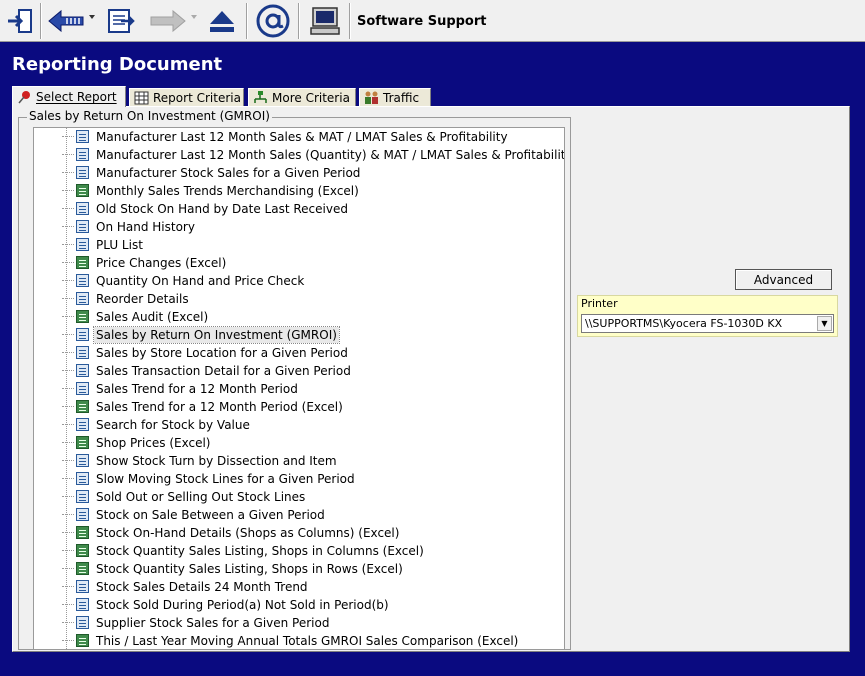 The height and width of the screenshot is (676, 865). Describe the element at coordinates (173, 425) in the screenshot. I see `report-label: Search for Stock by Value` at that location.